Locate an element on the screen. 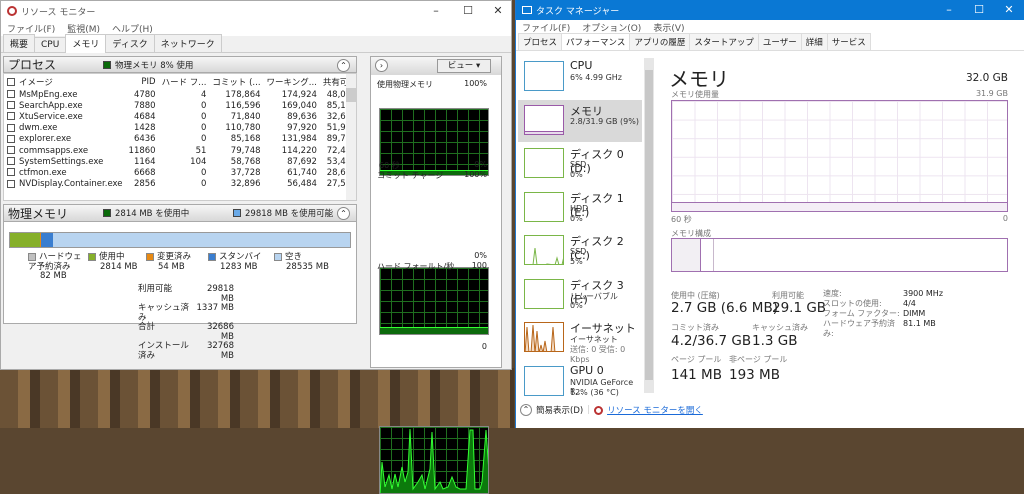 This screenshot has height=494, width=1024. expand-icon: › is located at coordinates (381, 65).